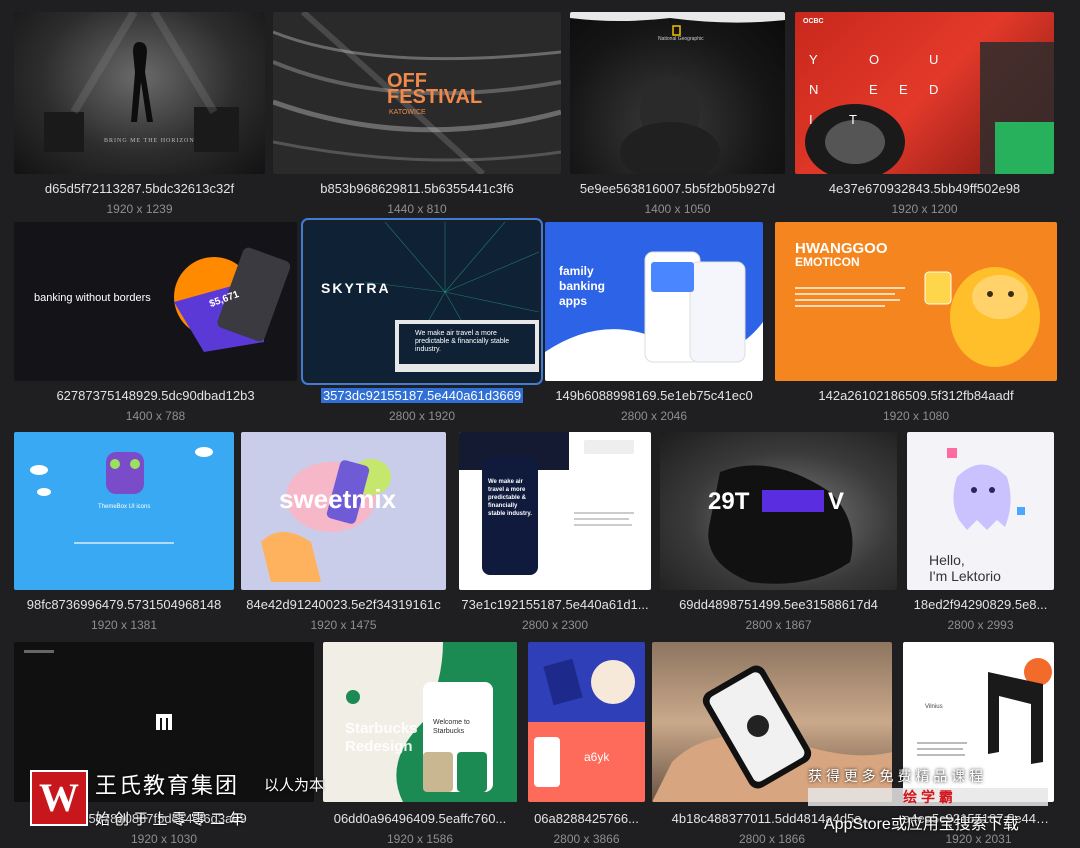 This screenshot has width=1080, height=848. What do you see at coordinates (965, 576) in the screenshot?
I see `greeting: I'm Lektorio` at bounding box center [965, 576].